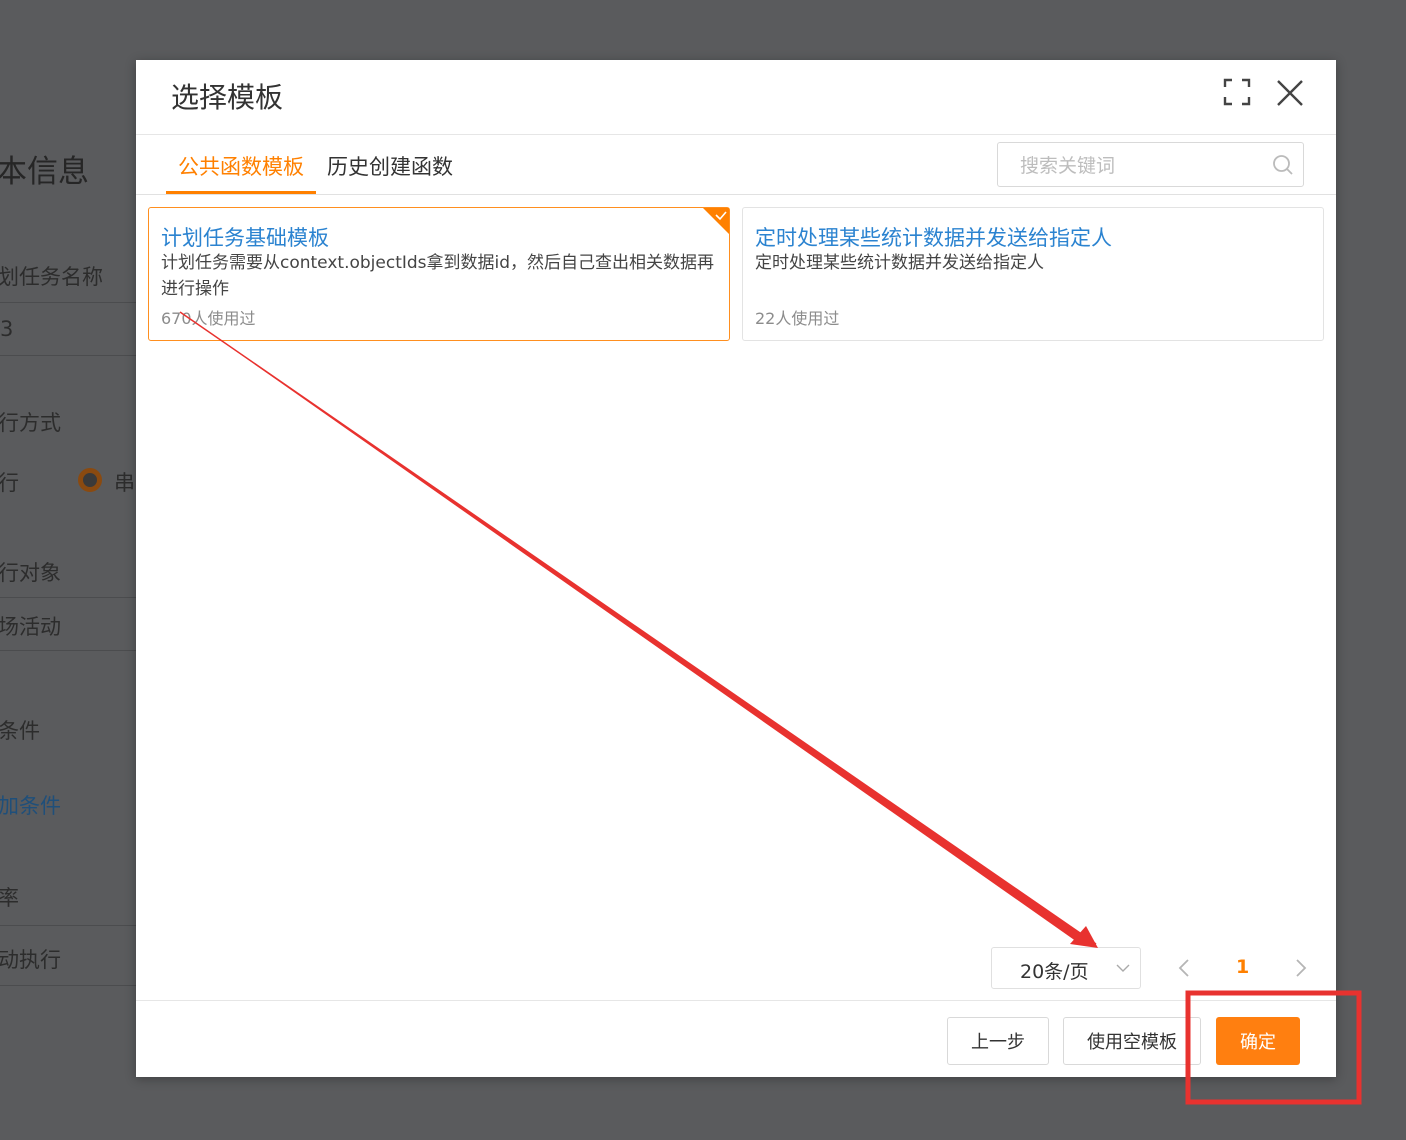 The height and width of the screenshot is (1140, 1406). Describe the element at coordinates (1184, 968) in the screenshot. I see `prev-page-icon` at that location.